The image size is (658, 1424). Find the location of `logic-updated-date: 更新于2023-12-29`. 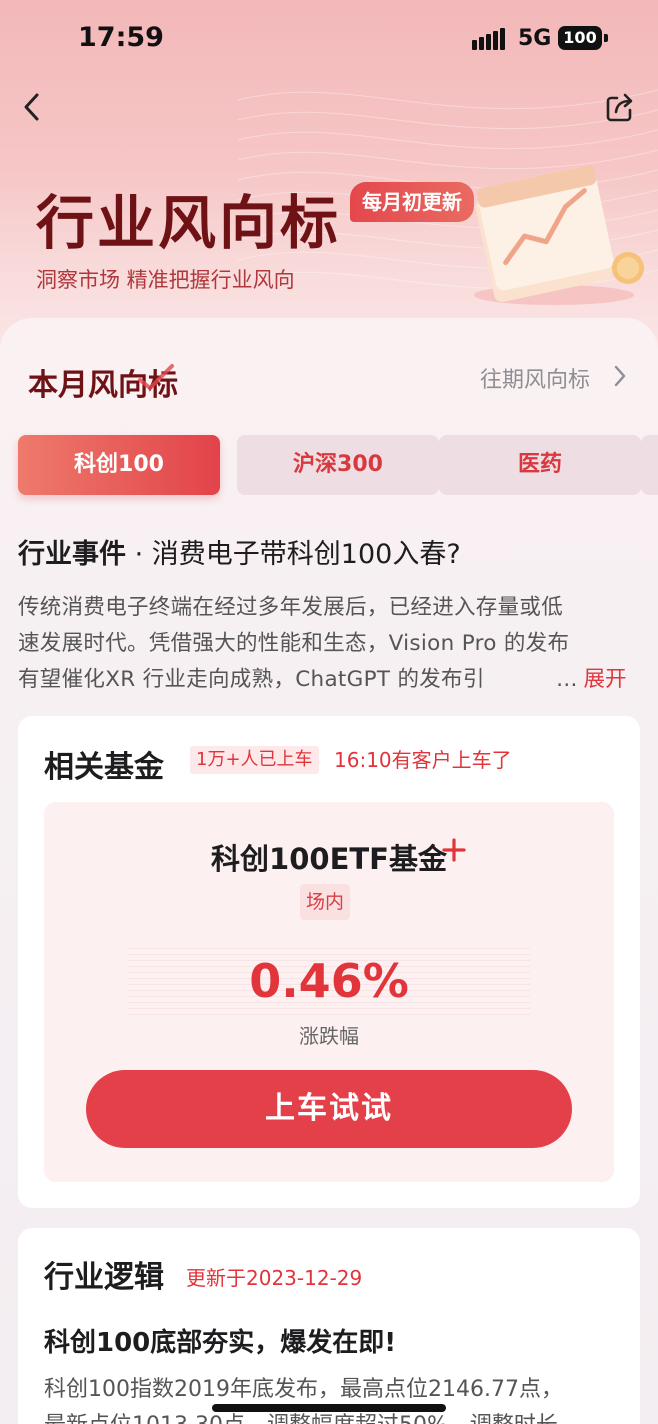

logic-updated-date: 更新于2023-12-29 is located at coordinates (274, 1278).